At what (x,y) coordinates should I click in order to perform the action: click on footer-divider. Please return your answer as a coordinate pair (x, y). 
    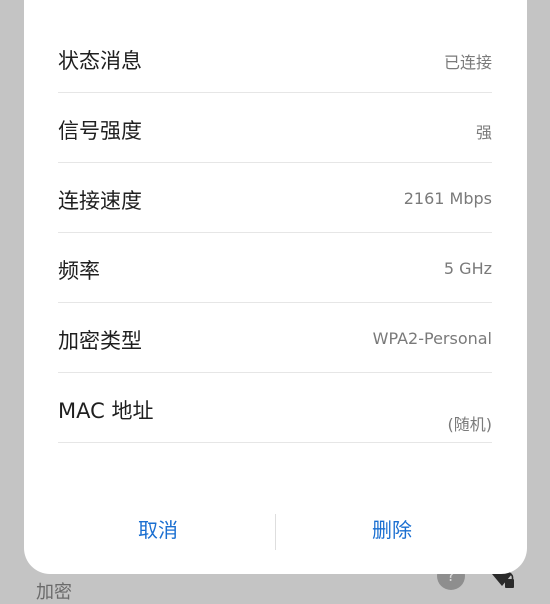
    Looking at the image, I should click on (275, 532).